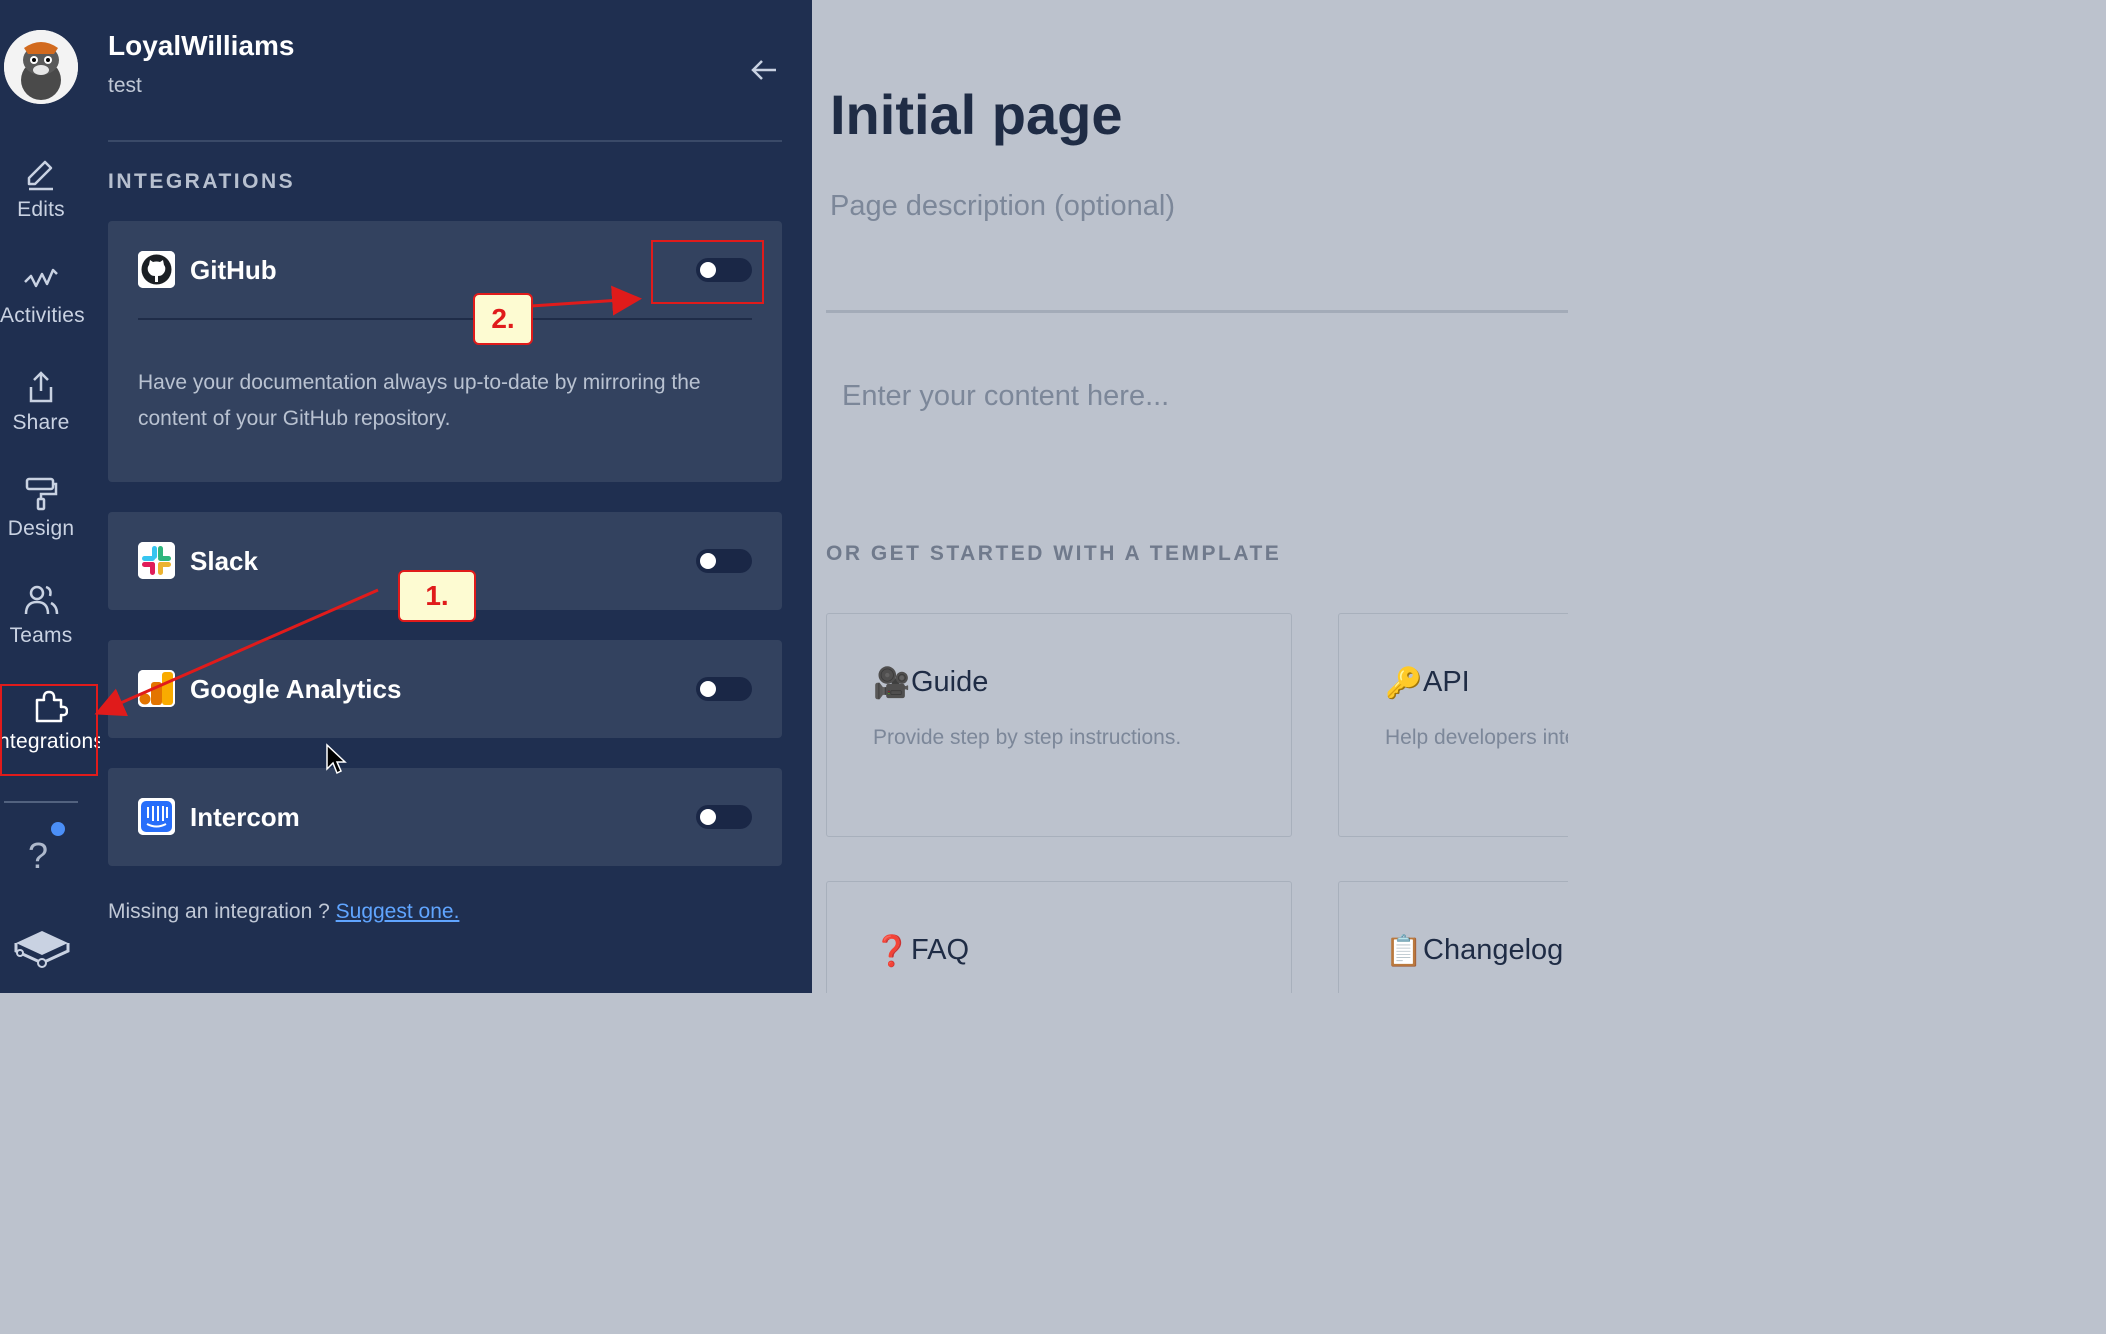 This screenshot has width=2106, height=1334. Describe the element at coordinates (296, 689) in the screenshot. I see `integration-name: Google Analytics` at that location.